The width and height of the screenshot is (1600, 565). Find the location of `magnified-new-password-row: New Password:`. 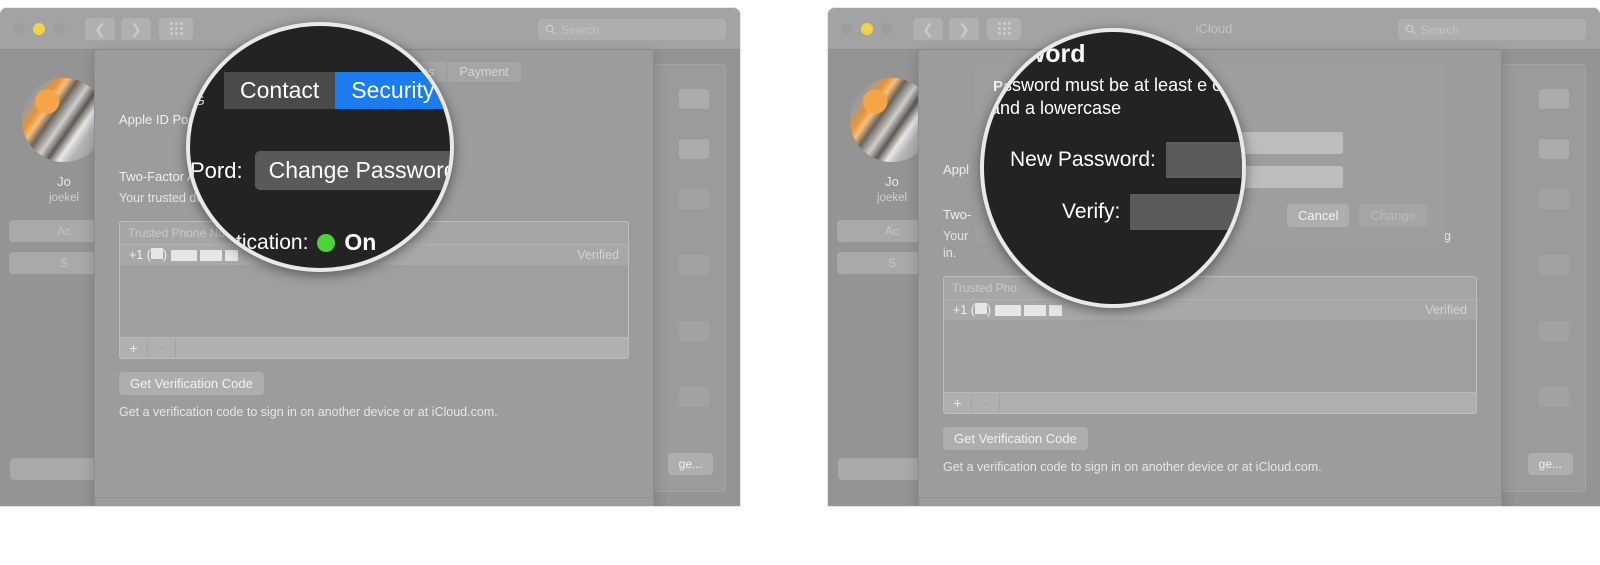

magnified-new-password-row: New Password: is located at coordinates (1126, 160).